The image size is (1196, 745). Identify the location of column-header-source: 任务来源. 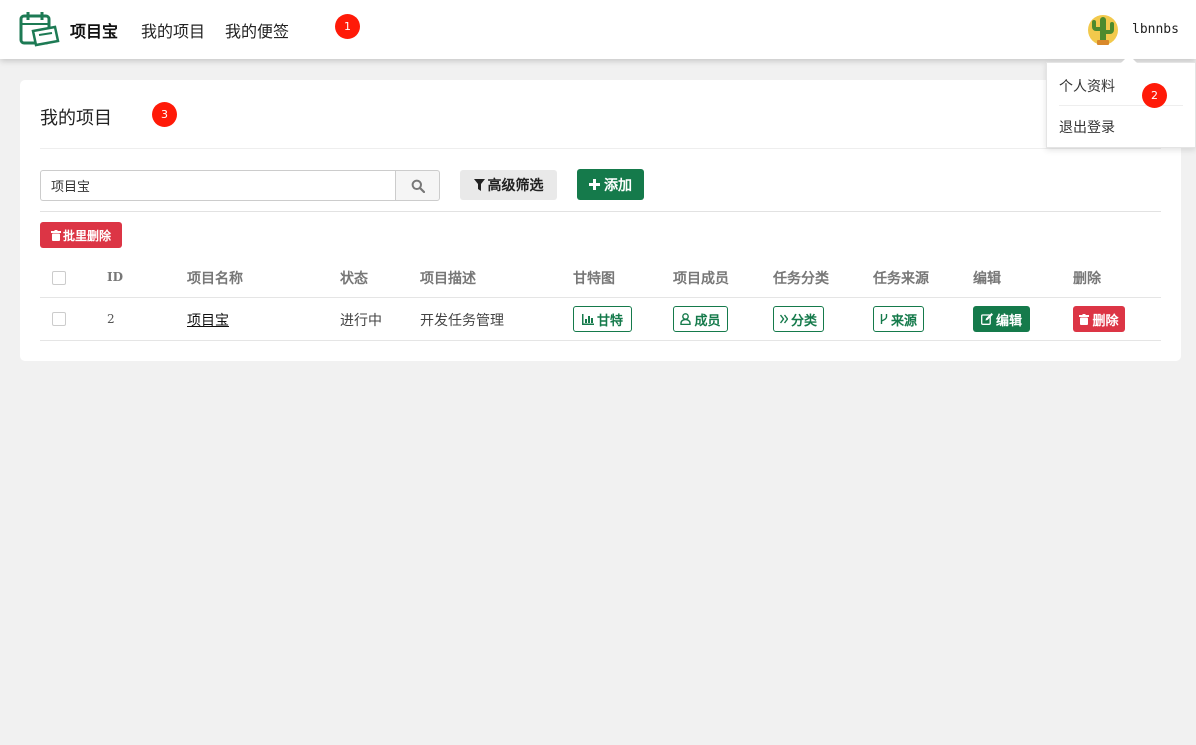
(901, 279).